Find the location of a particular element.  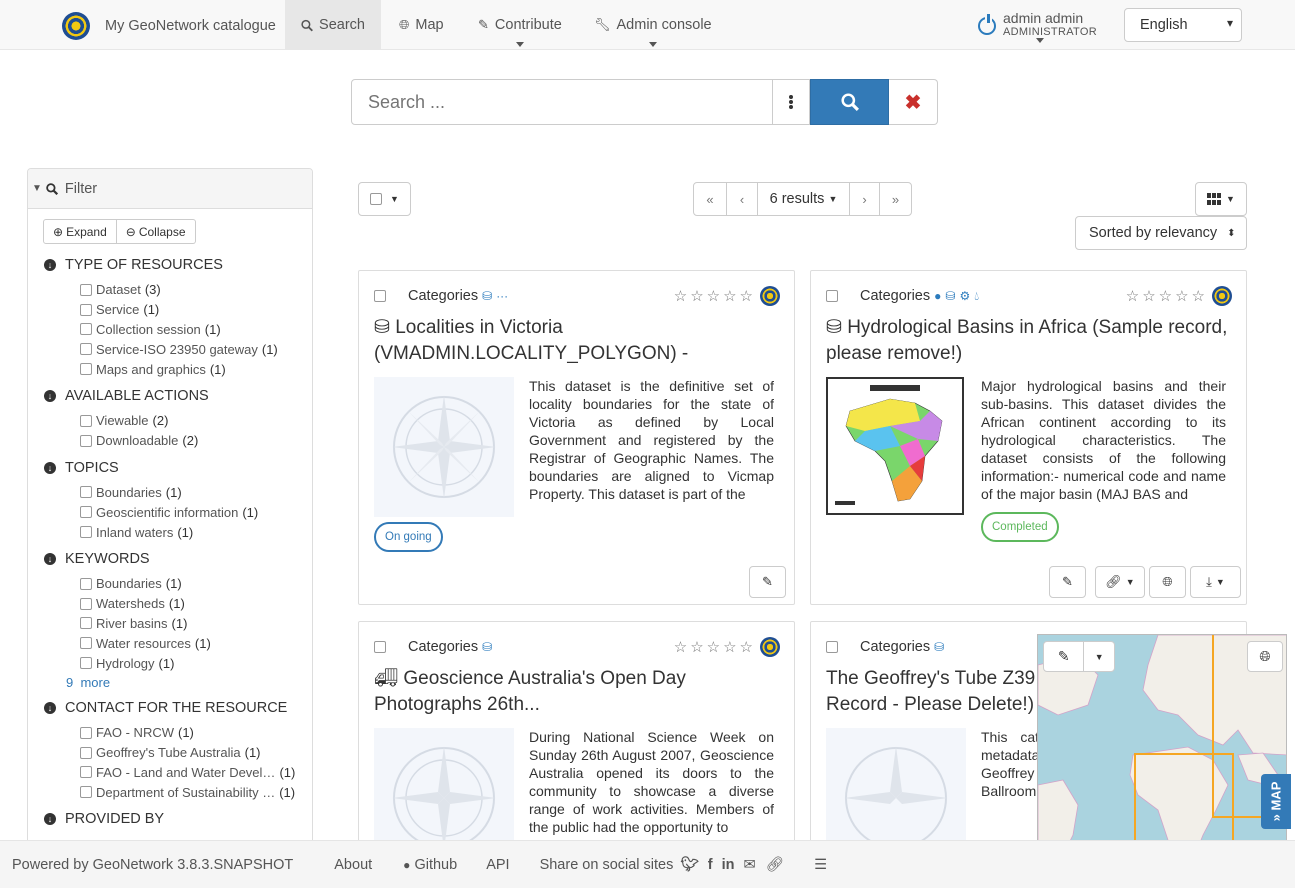

sort-dropdown: Sorted by relevancy ⬍ is located at coordinates (1161, 233).